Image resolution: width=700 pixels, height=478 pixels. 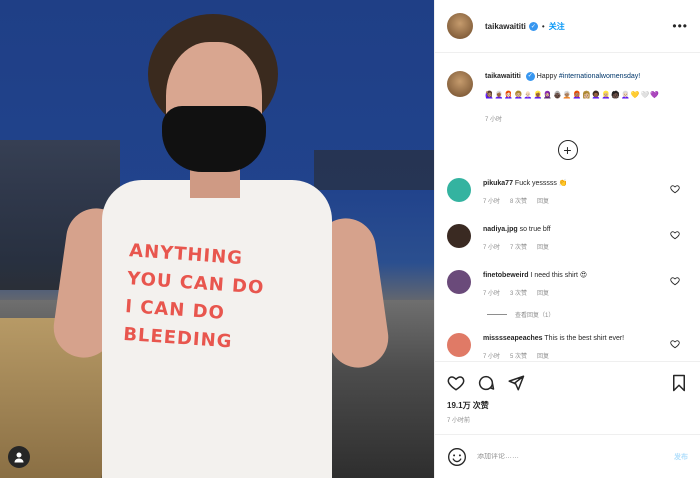 I want to click on comment-likes: 5 次赞, so click(x=518, y=356).